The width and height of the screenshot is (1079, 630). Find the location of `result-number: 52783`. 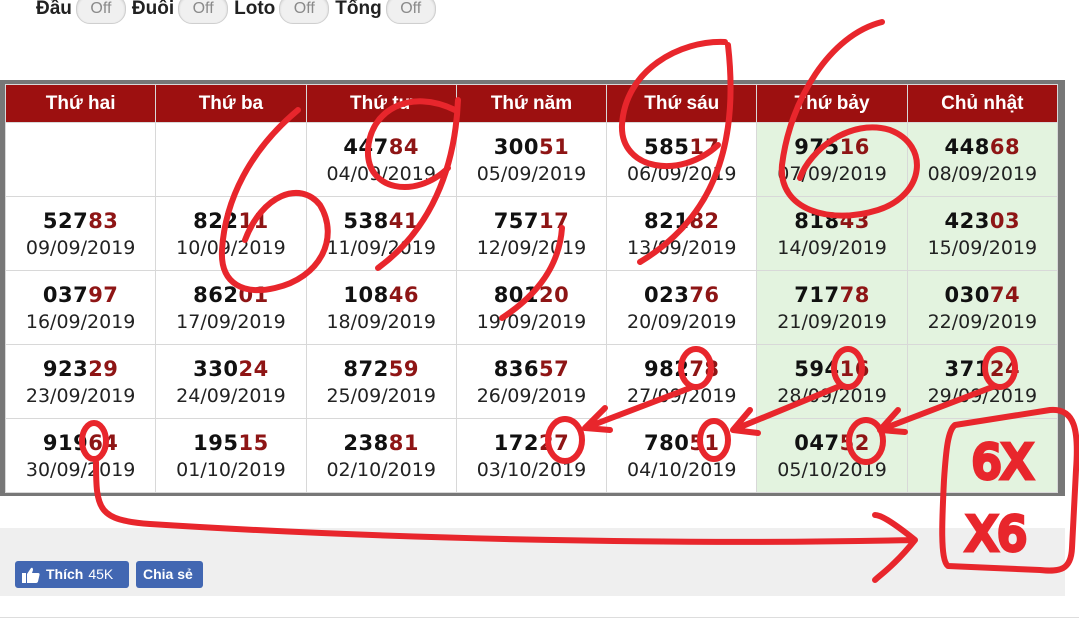

result-number: 52783 is located at coordinates (80, 221).